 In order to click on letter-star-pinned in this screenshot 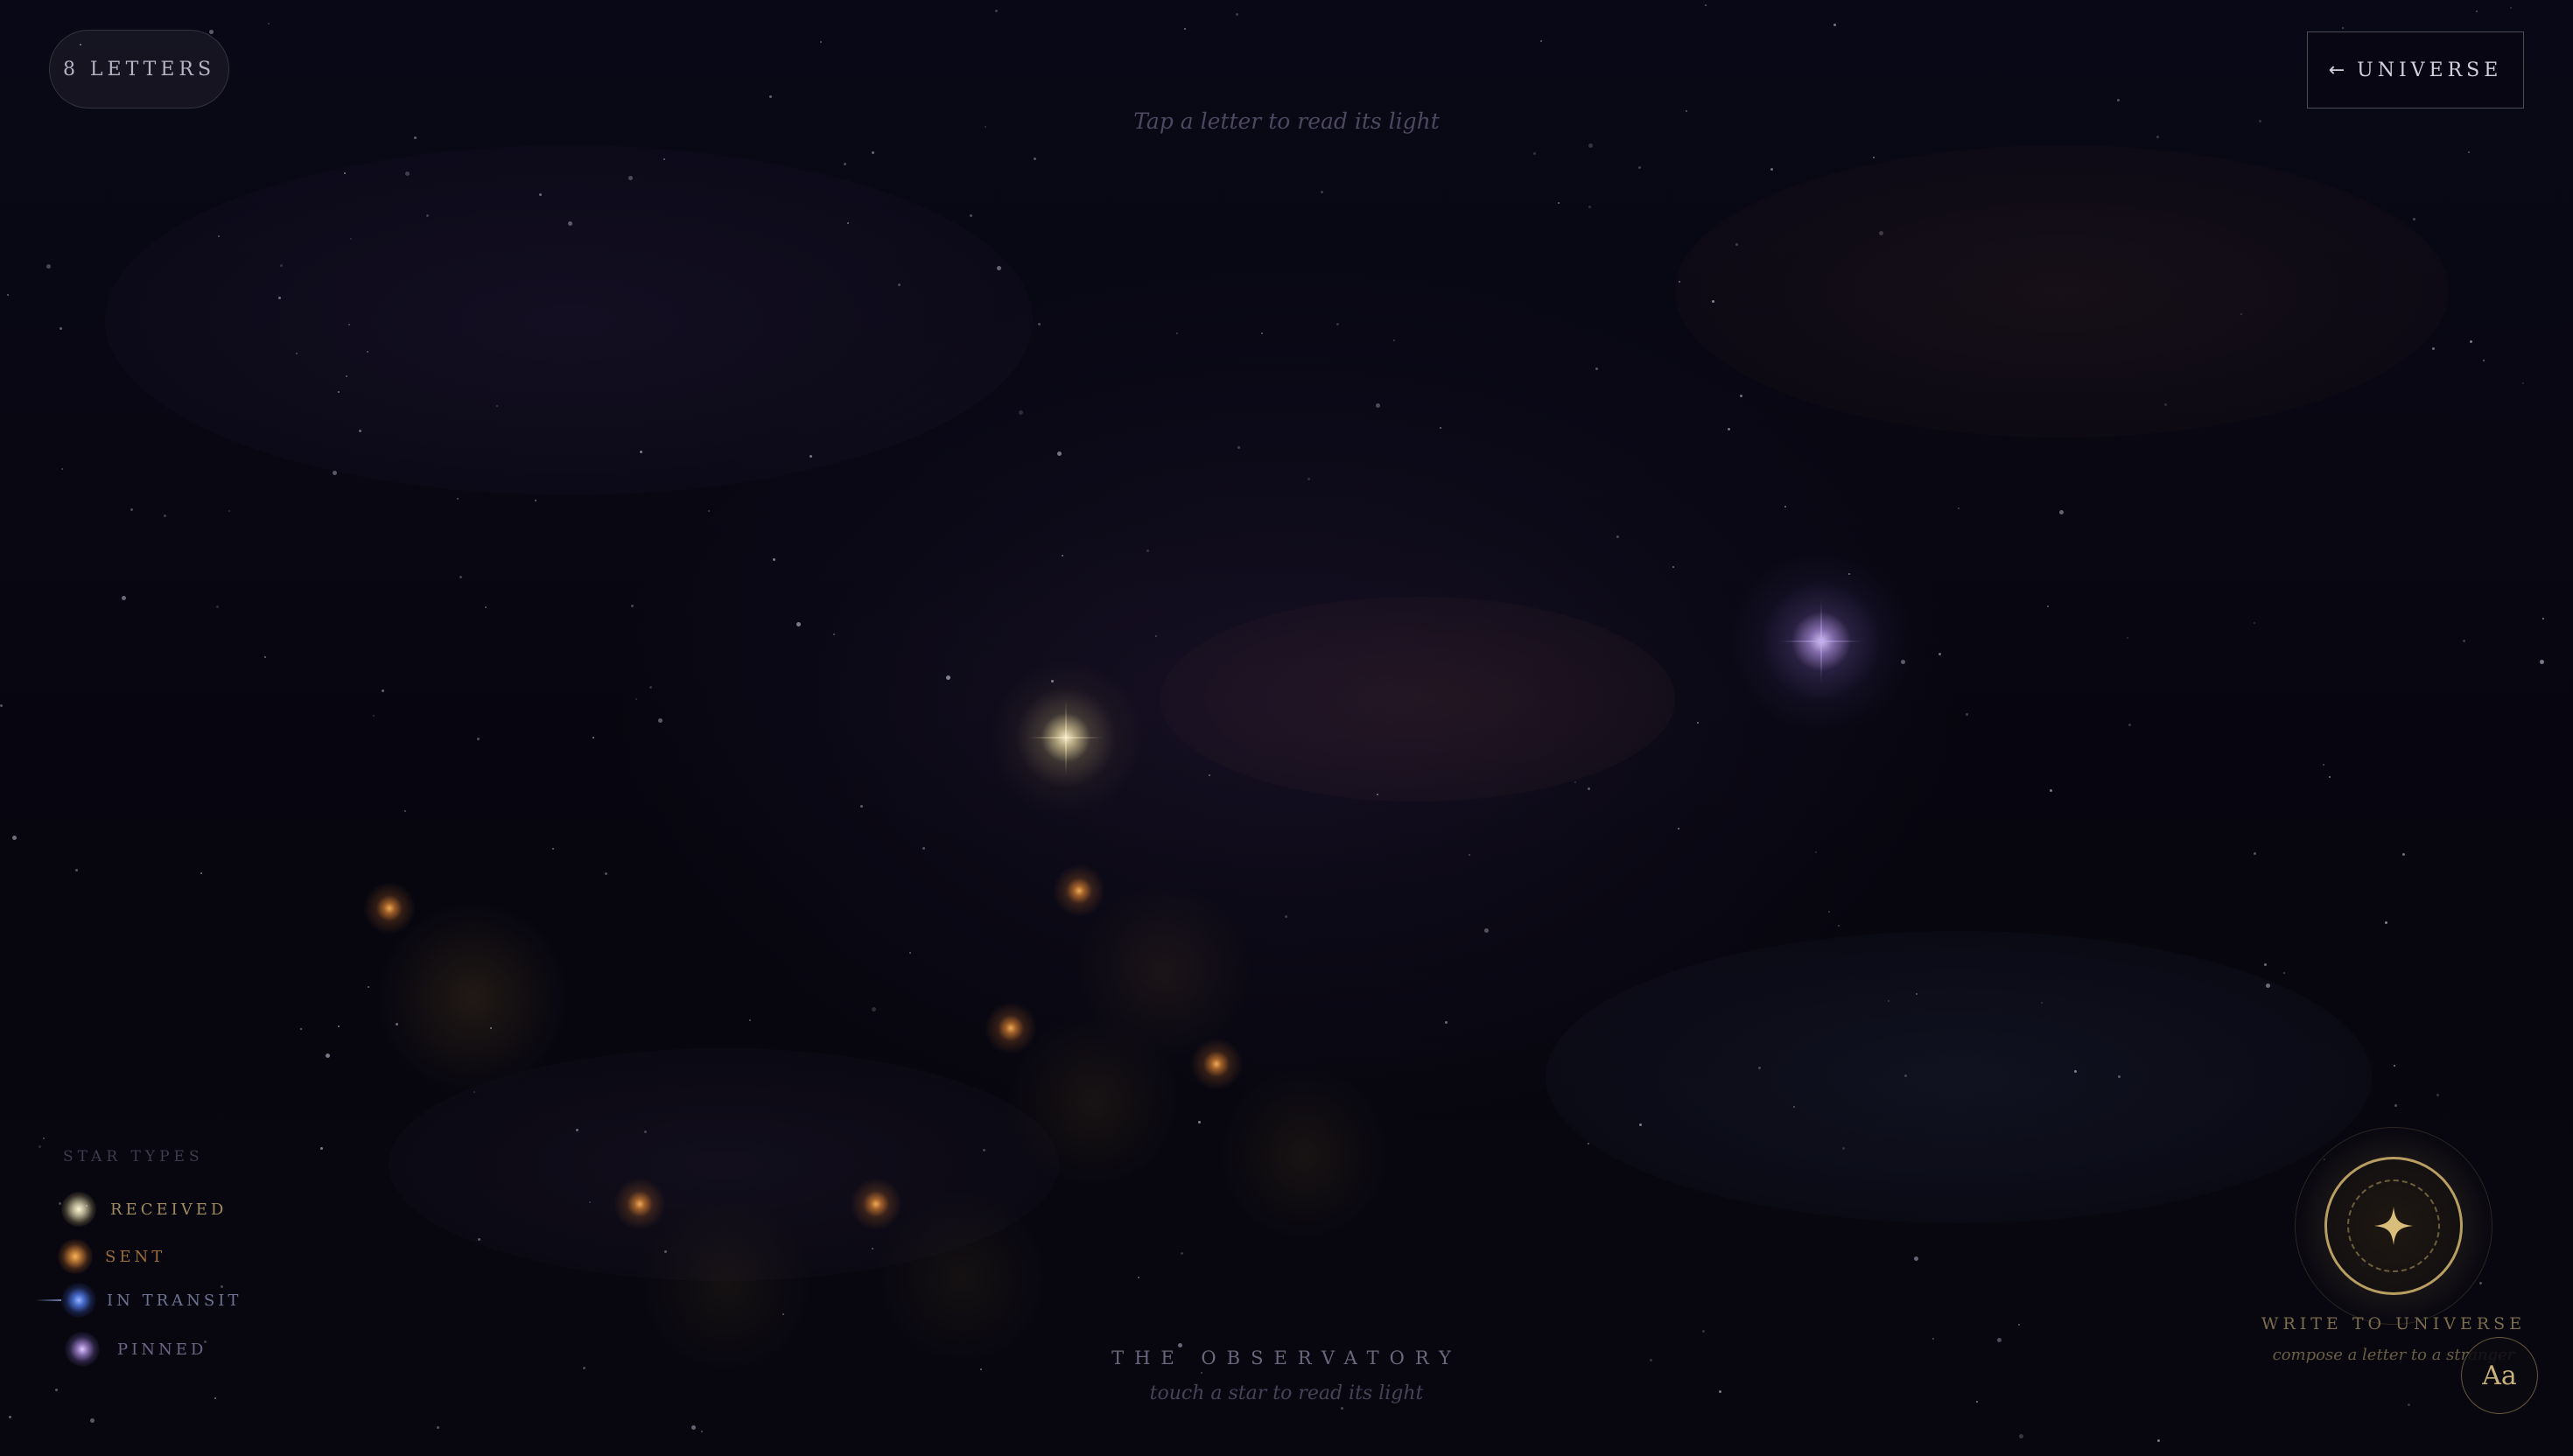, I will do `click(1821, 641)`.